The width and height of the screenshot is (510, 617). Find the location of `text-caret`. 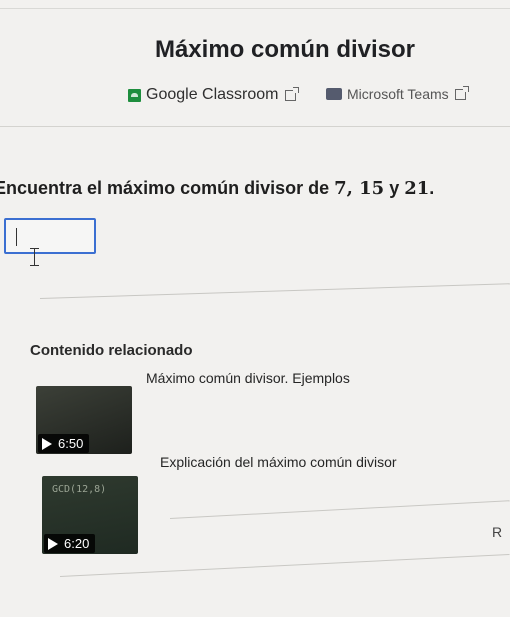

text-caret is located at coordinates (16, 237).